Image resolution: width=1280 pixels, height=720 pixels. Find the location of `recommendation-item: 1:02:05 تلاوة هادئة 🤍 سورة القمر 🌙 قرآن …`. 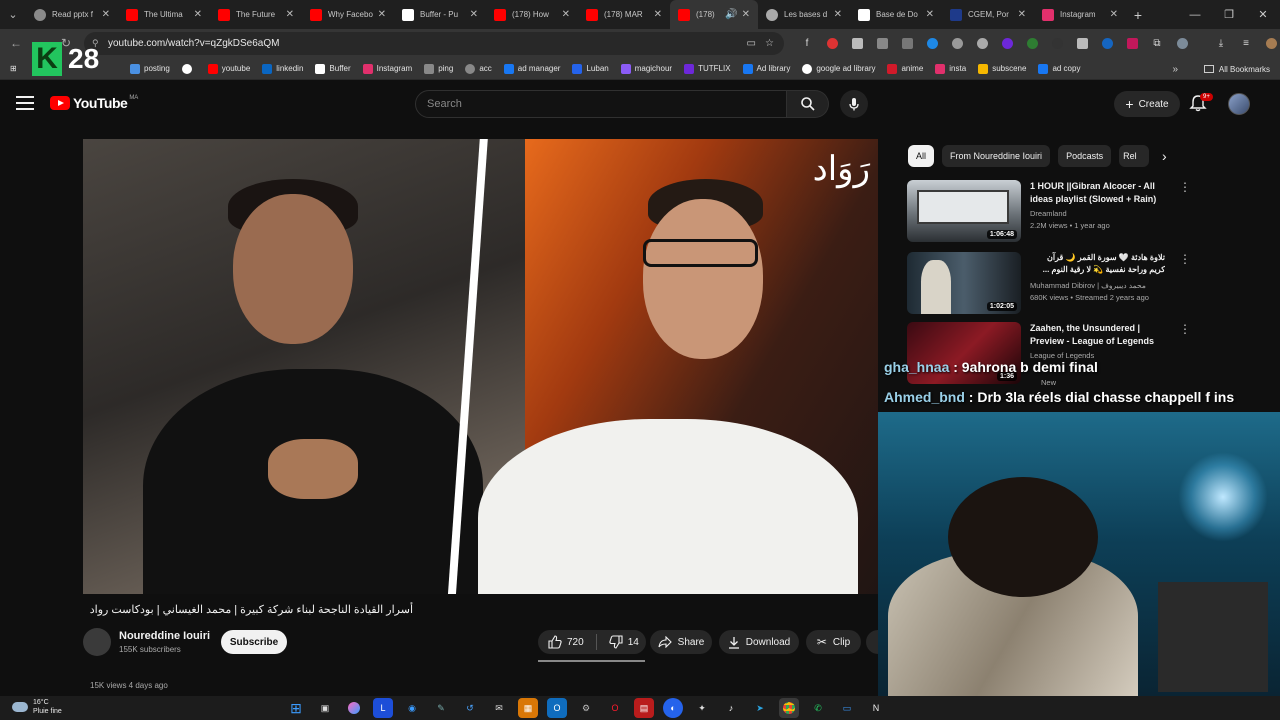

recommendation-item: 1:02:05 تلاوة هادئة 🤍 سورة القمر 🌙 قرآن … is located at coordinates (1052, 283).